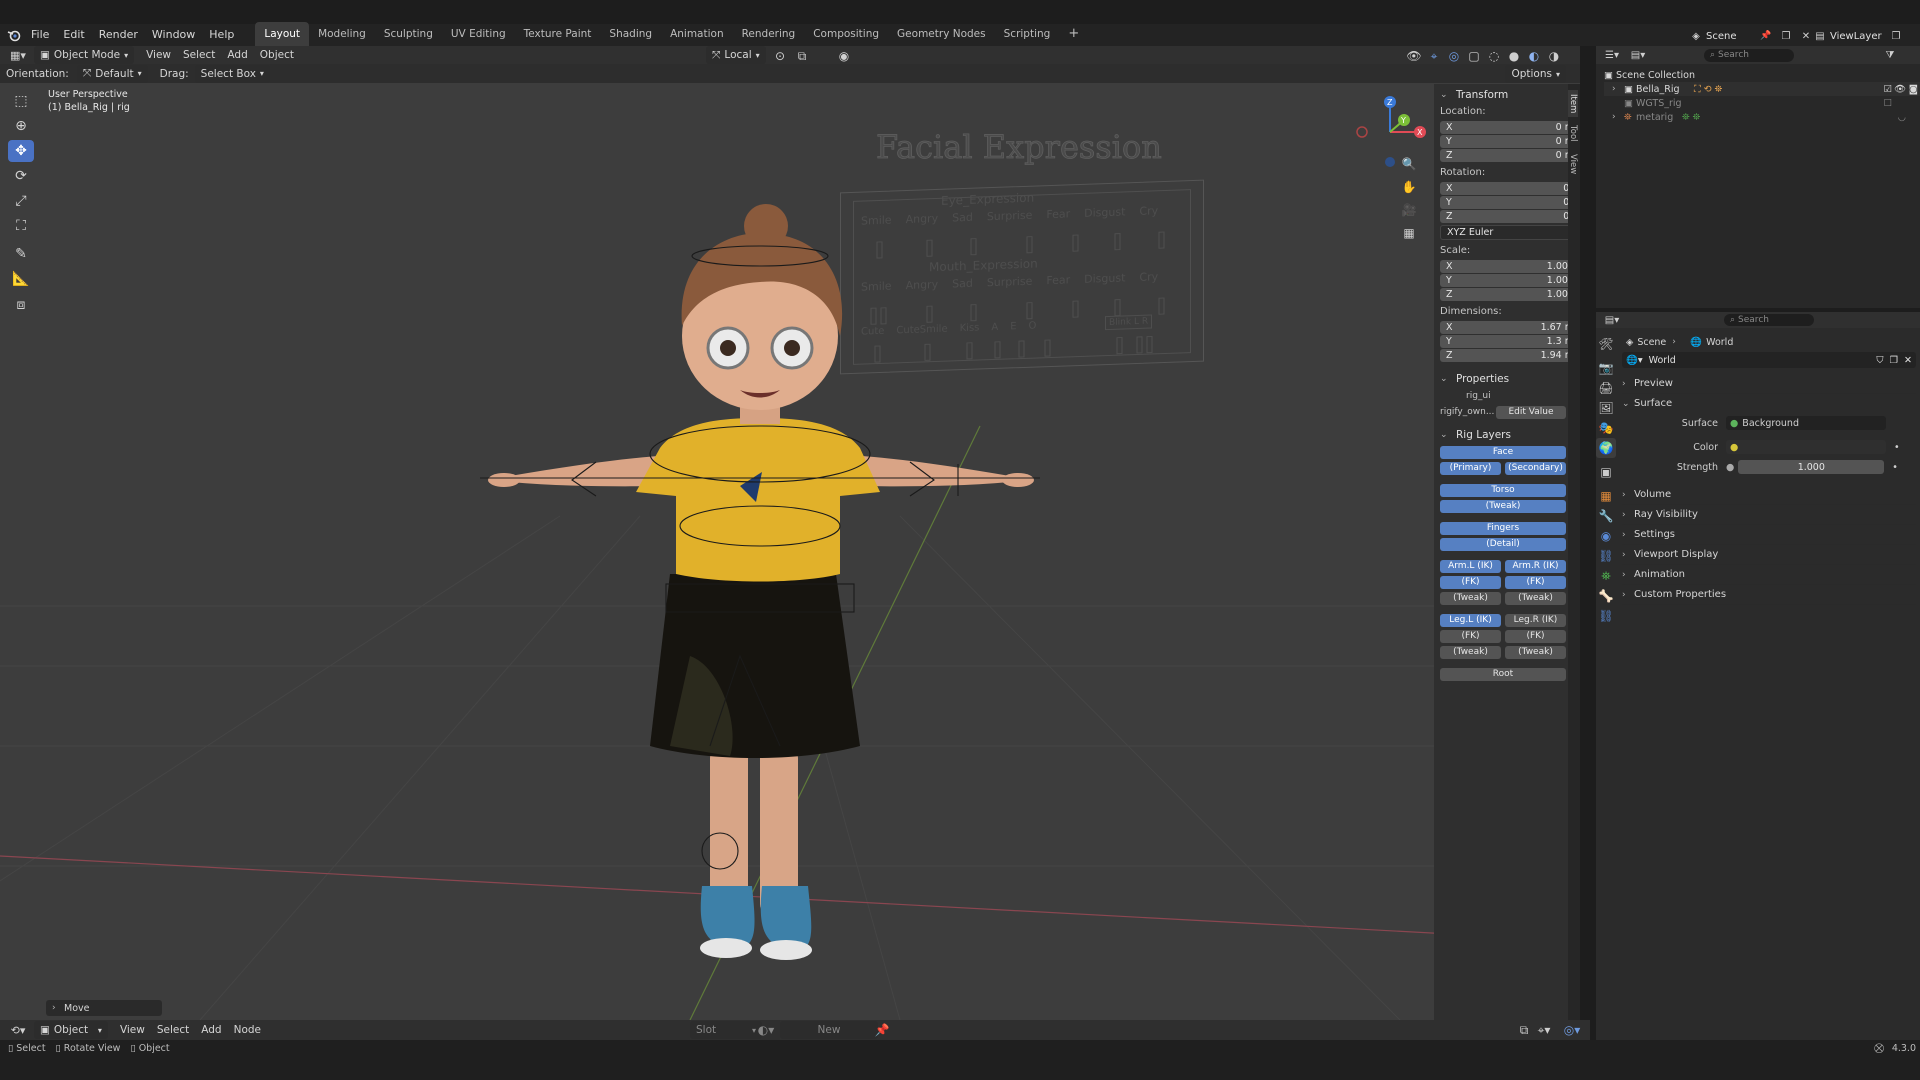  Describe the element at coordinates (1409, 233) in the screenshot. I see `perspective-toggle-icon: ▦` at that location.